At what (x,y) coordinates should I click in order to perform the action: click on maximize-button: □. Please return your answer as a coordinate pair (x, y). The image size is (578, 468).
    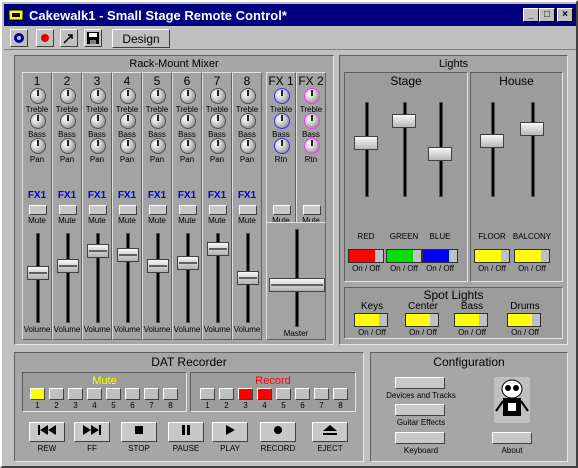
    Looking at the image, I should click on (547, 15).